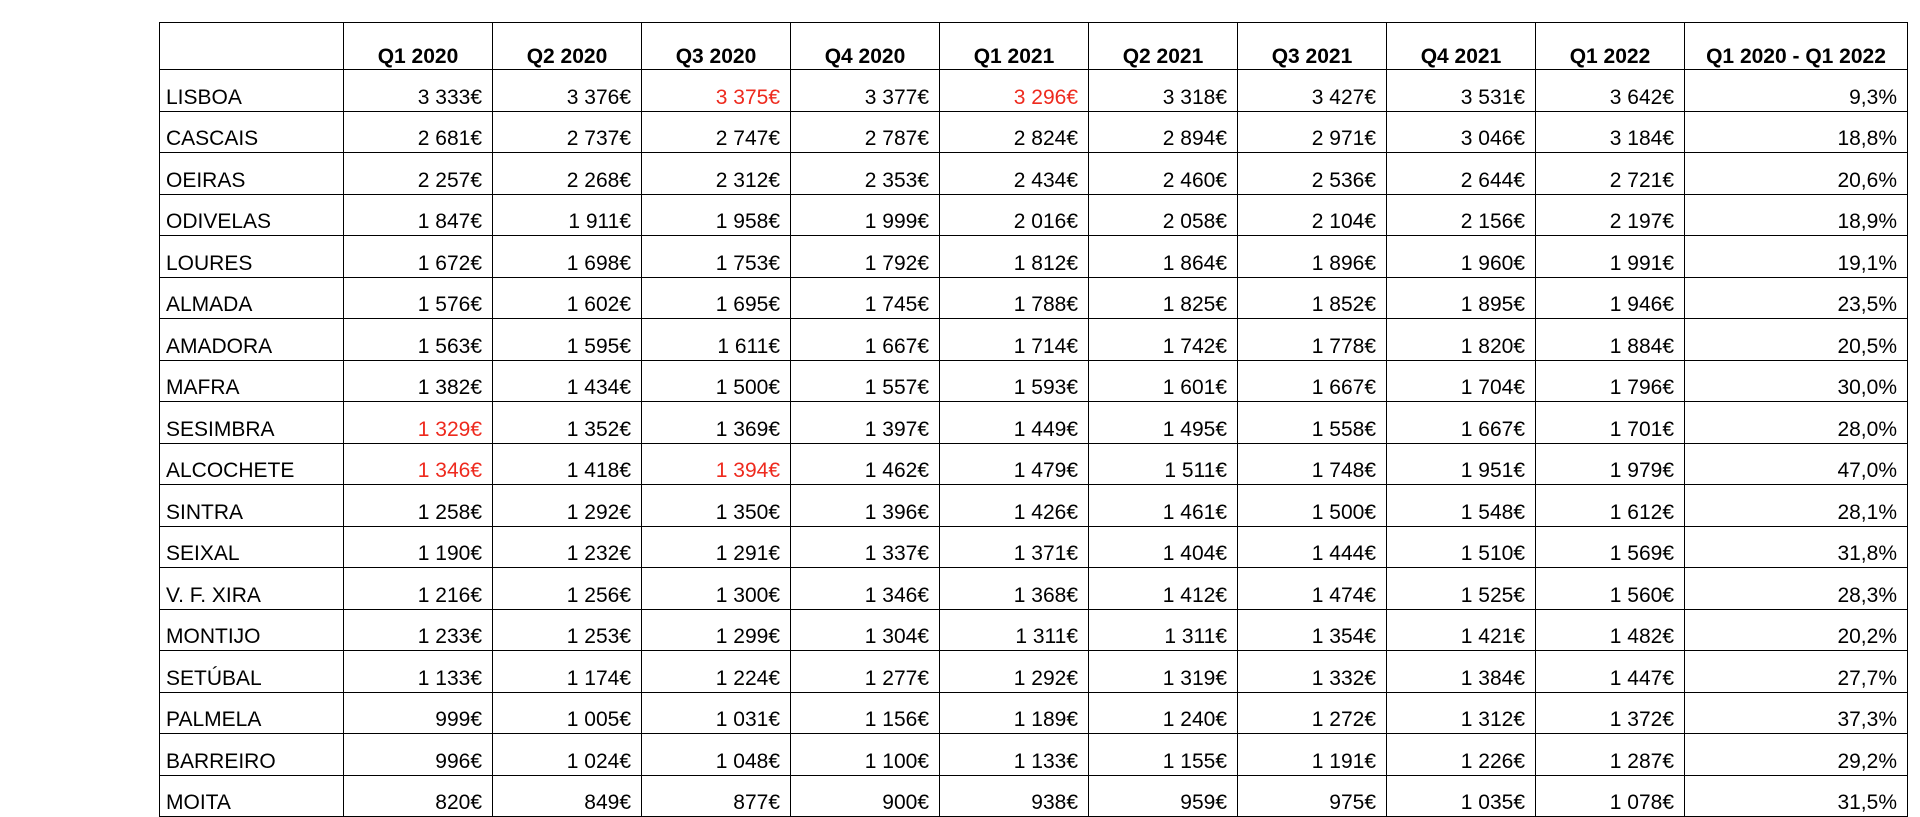 This screenshot has width=1920, height=817. I want to click on change-cell: 27,7%, so click(1796, 671).